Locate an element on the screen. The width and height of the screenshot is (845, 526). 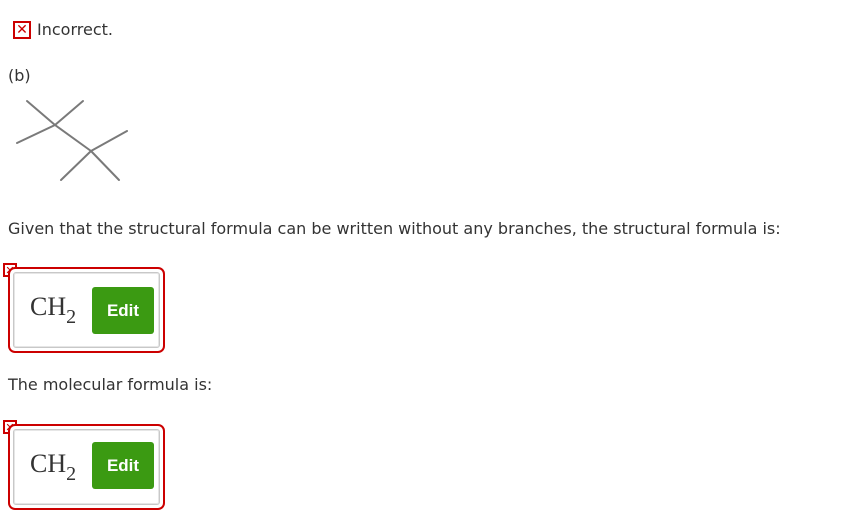
skeletal-structure-diagram is located at coordinates (72, 140).